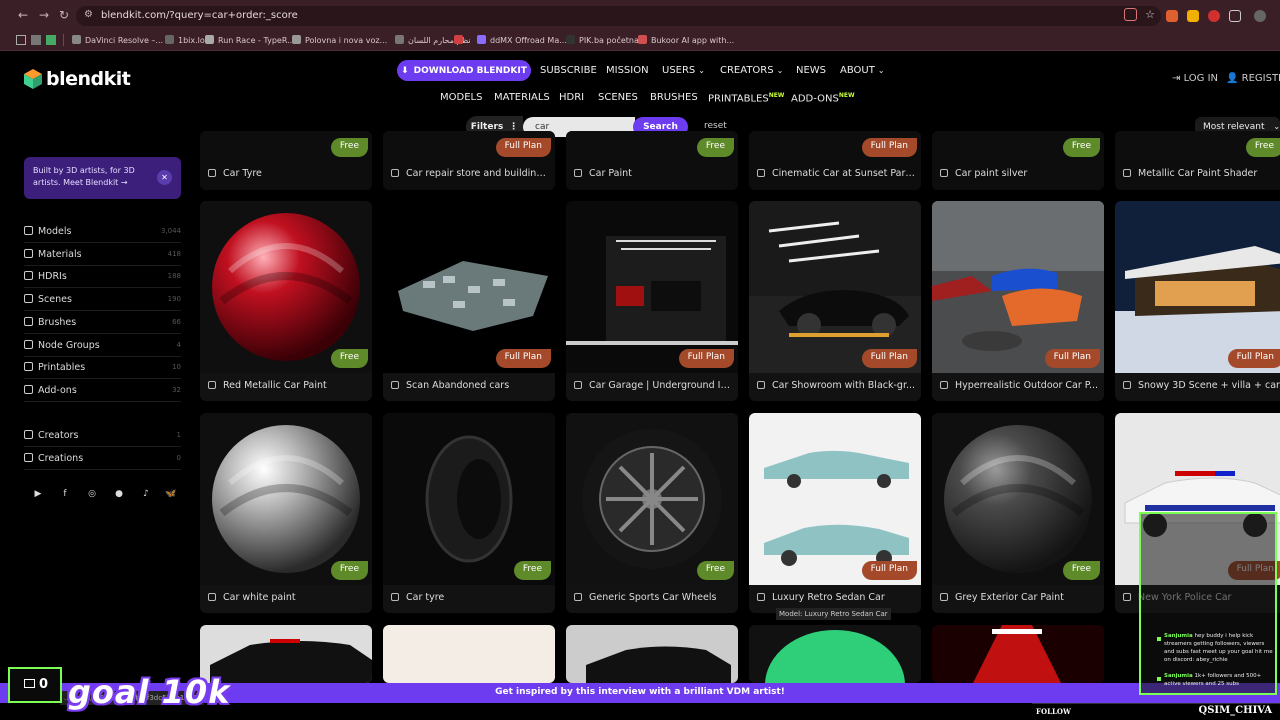 This screenshot has width=1280, height=720. Describe the element at coordinates (471, 597) in the screenshot. I see `asset-card-title: Car tyre` at that location.